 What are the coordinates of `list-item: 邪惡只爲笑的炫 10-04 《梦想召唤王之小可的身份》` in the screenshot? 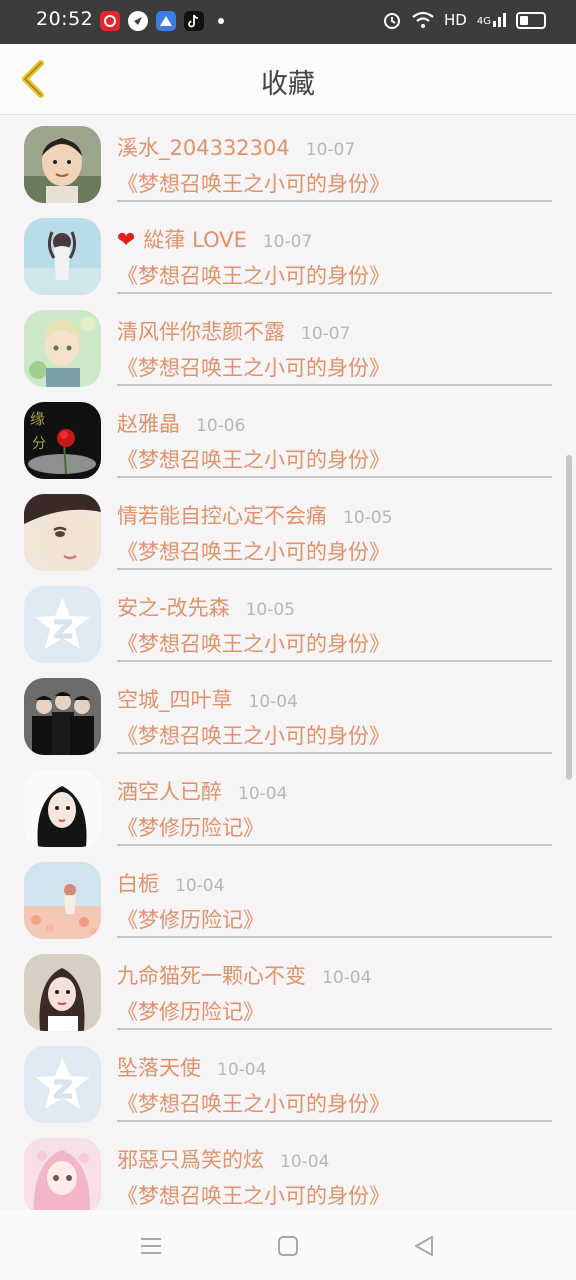 It's located at (288, 1169).